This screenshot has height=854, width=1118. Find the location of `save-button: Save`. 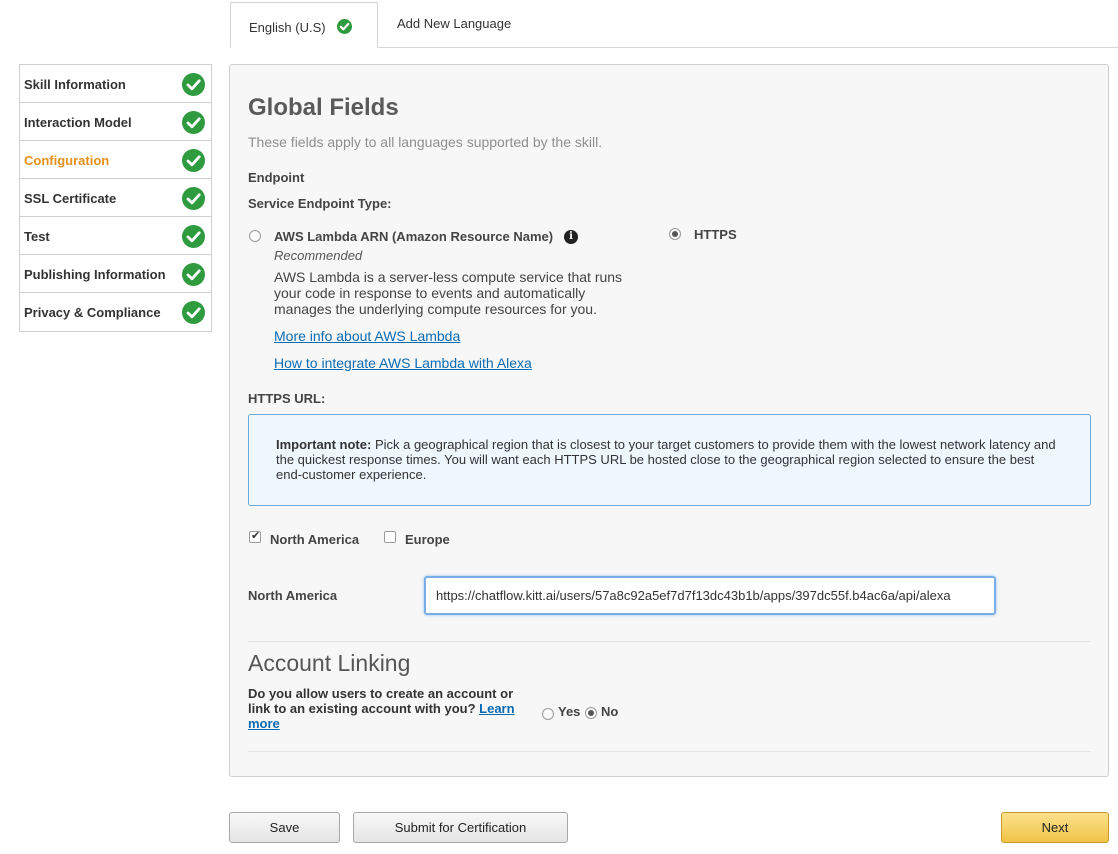

save-button: Save is located at coordinates (284, 827).